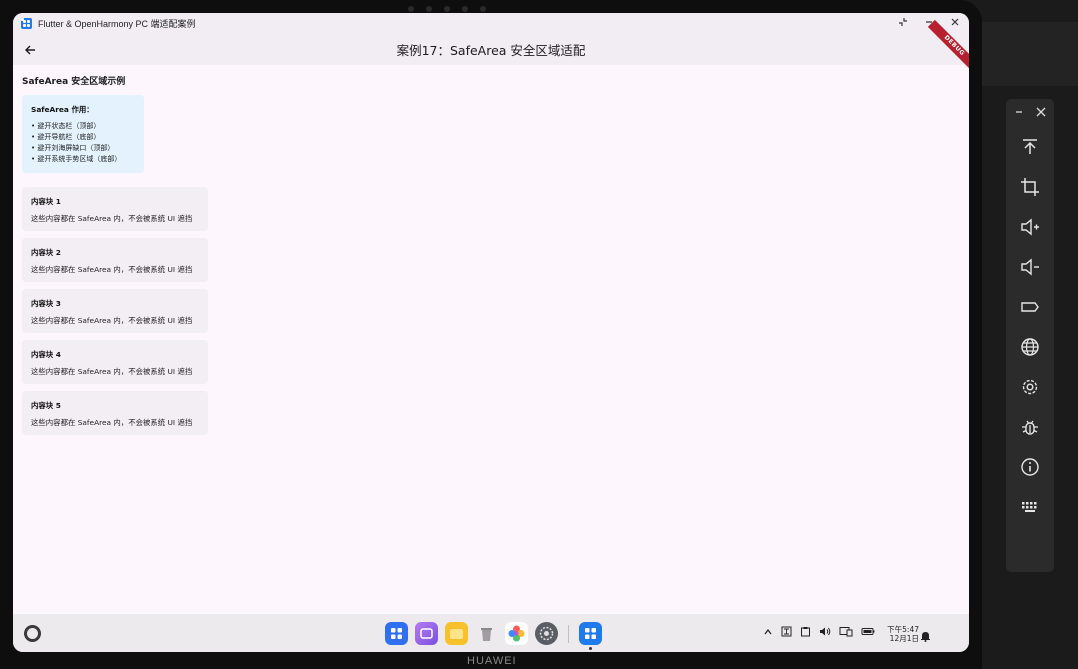 This screenshot has width=1078, height=669. Describe the element at coordinates (768, 634) in the screenshot. I see `chevron-up-icon` at that location.